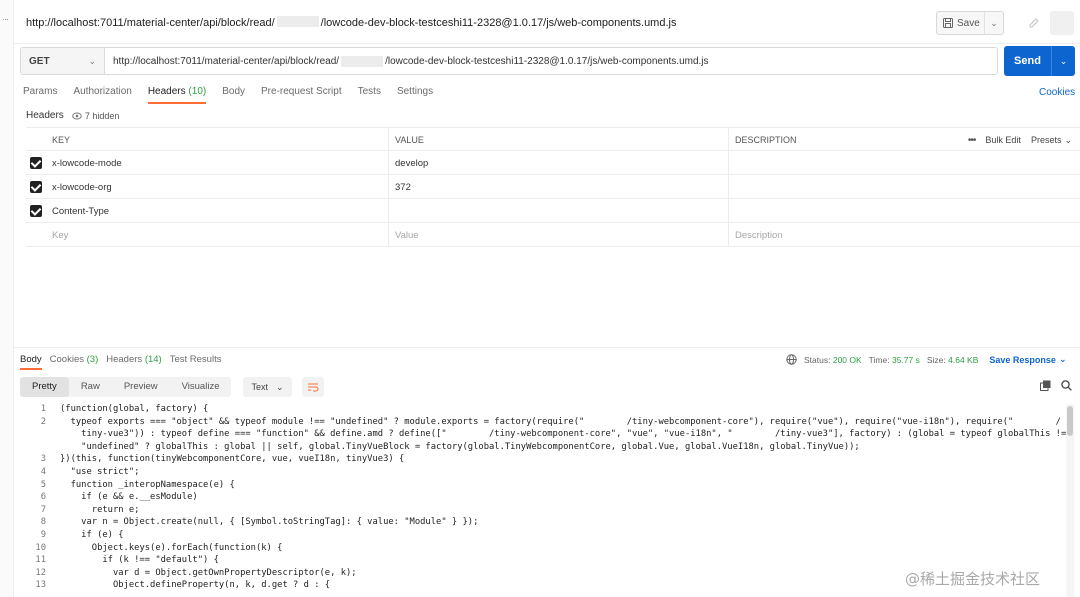 The width and height of the screenshot is (1080, 597). Describe the element at coordinates (133, 362) in the screenshot. I see `tab-response-headers: Headers (14)` at that location.